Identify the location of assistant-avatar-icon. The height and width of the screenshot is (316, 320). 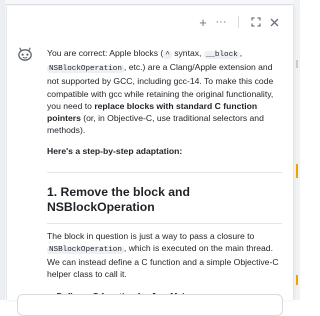
(25, 54).